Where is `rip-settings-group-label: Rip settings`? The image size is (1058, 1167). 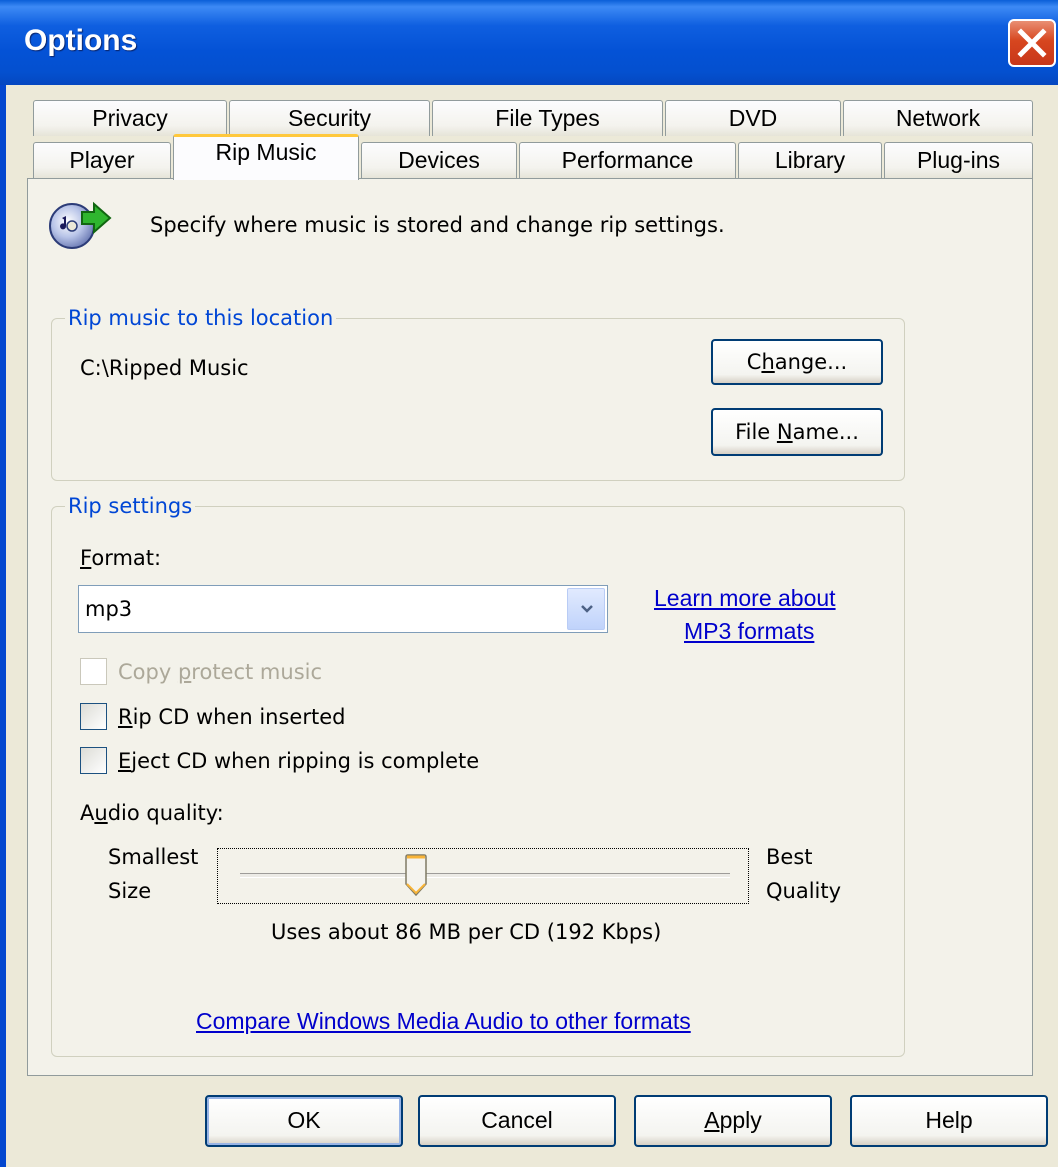
rip-settings-group-label: Rip settings is located at coordinates (130, 506).